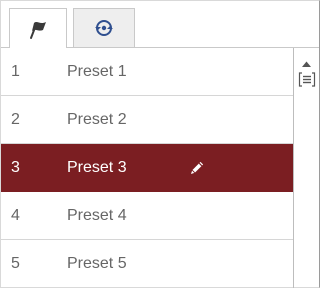 The height and width of the screenshot is (288, 320). Describe the element at coordinates (97, 119) in the screenshot. I see `preset-name: Preset 2` at that location.